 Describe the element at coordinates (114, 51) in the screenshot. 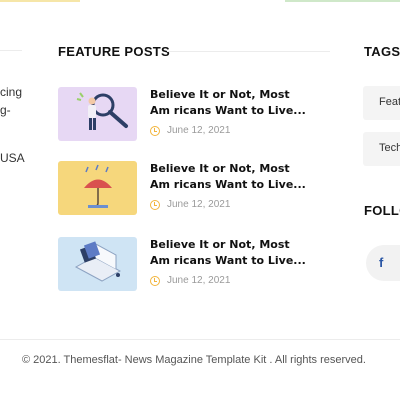

I see `feature-posts-heading: FEATURE POSTS` at that location.